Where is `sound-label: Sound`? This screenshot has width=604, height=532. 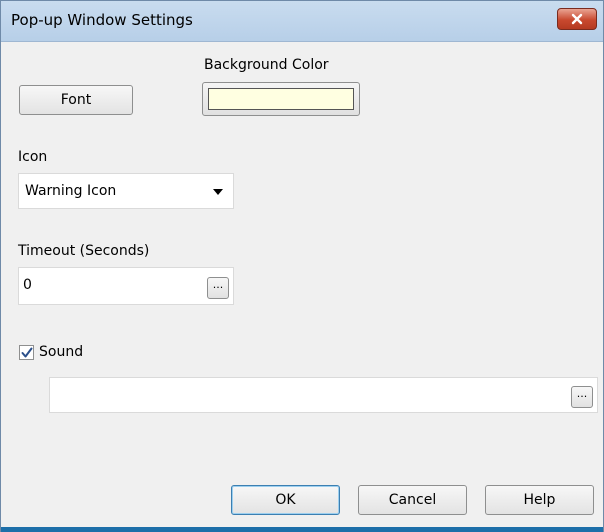 sound-label: Sound is located at coordinates (61, 352).